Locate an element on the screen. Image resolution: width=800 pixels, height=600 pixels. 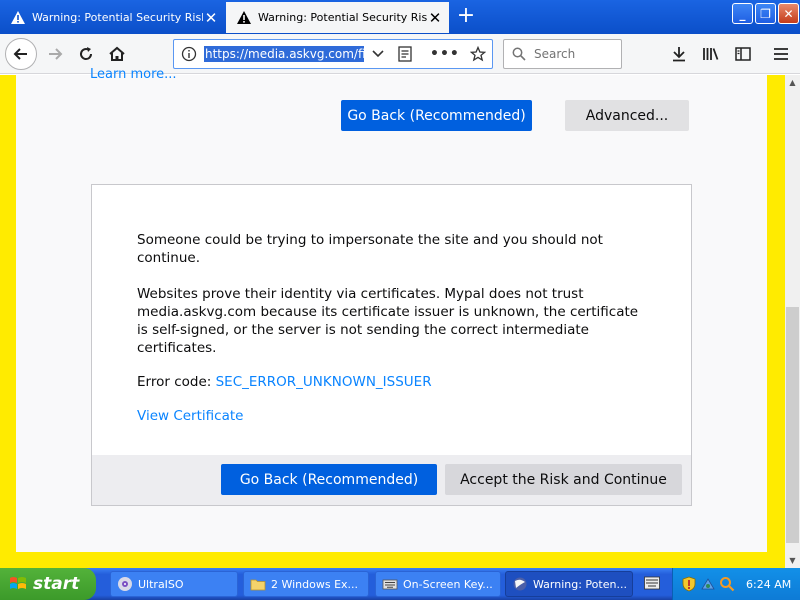
home-icon is located at coordinates (117, 53).